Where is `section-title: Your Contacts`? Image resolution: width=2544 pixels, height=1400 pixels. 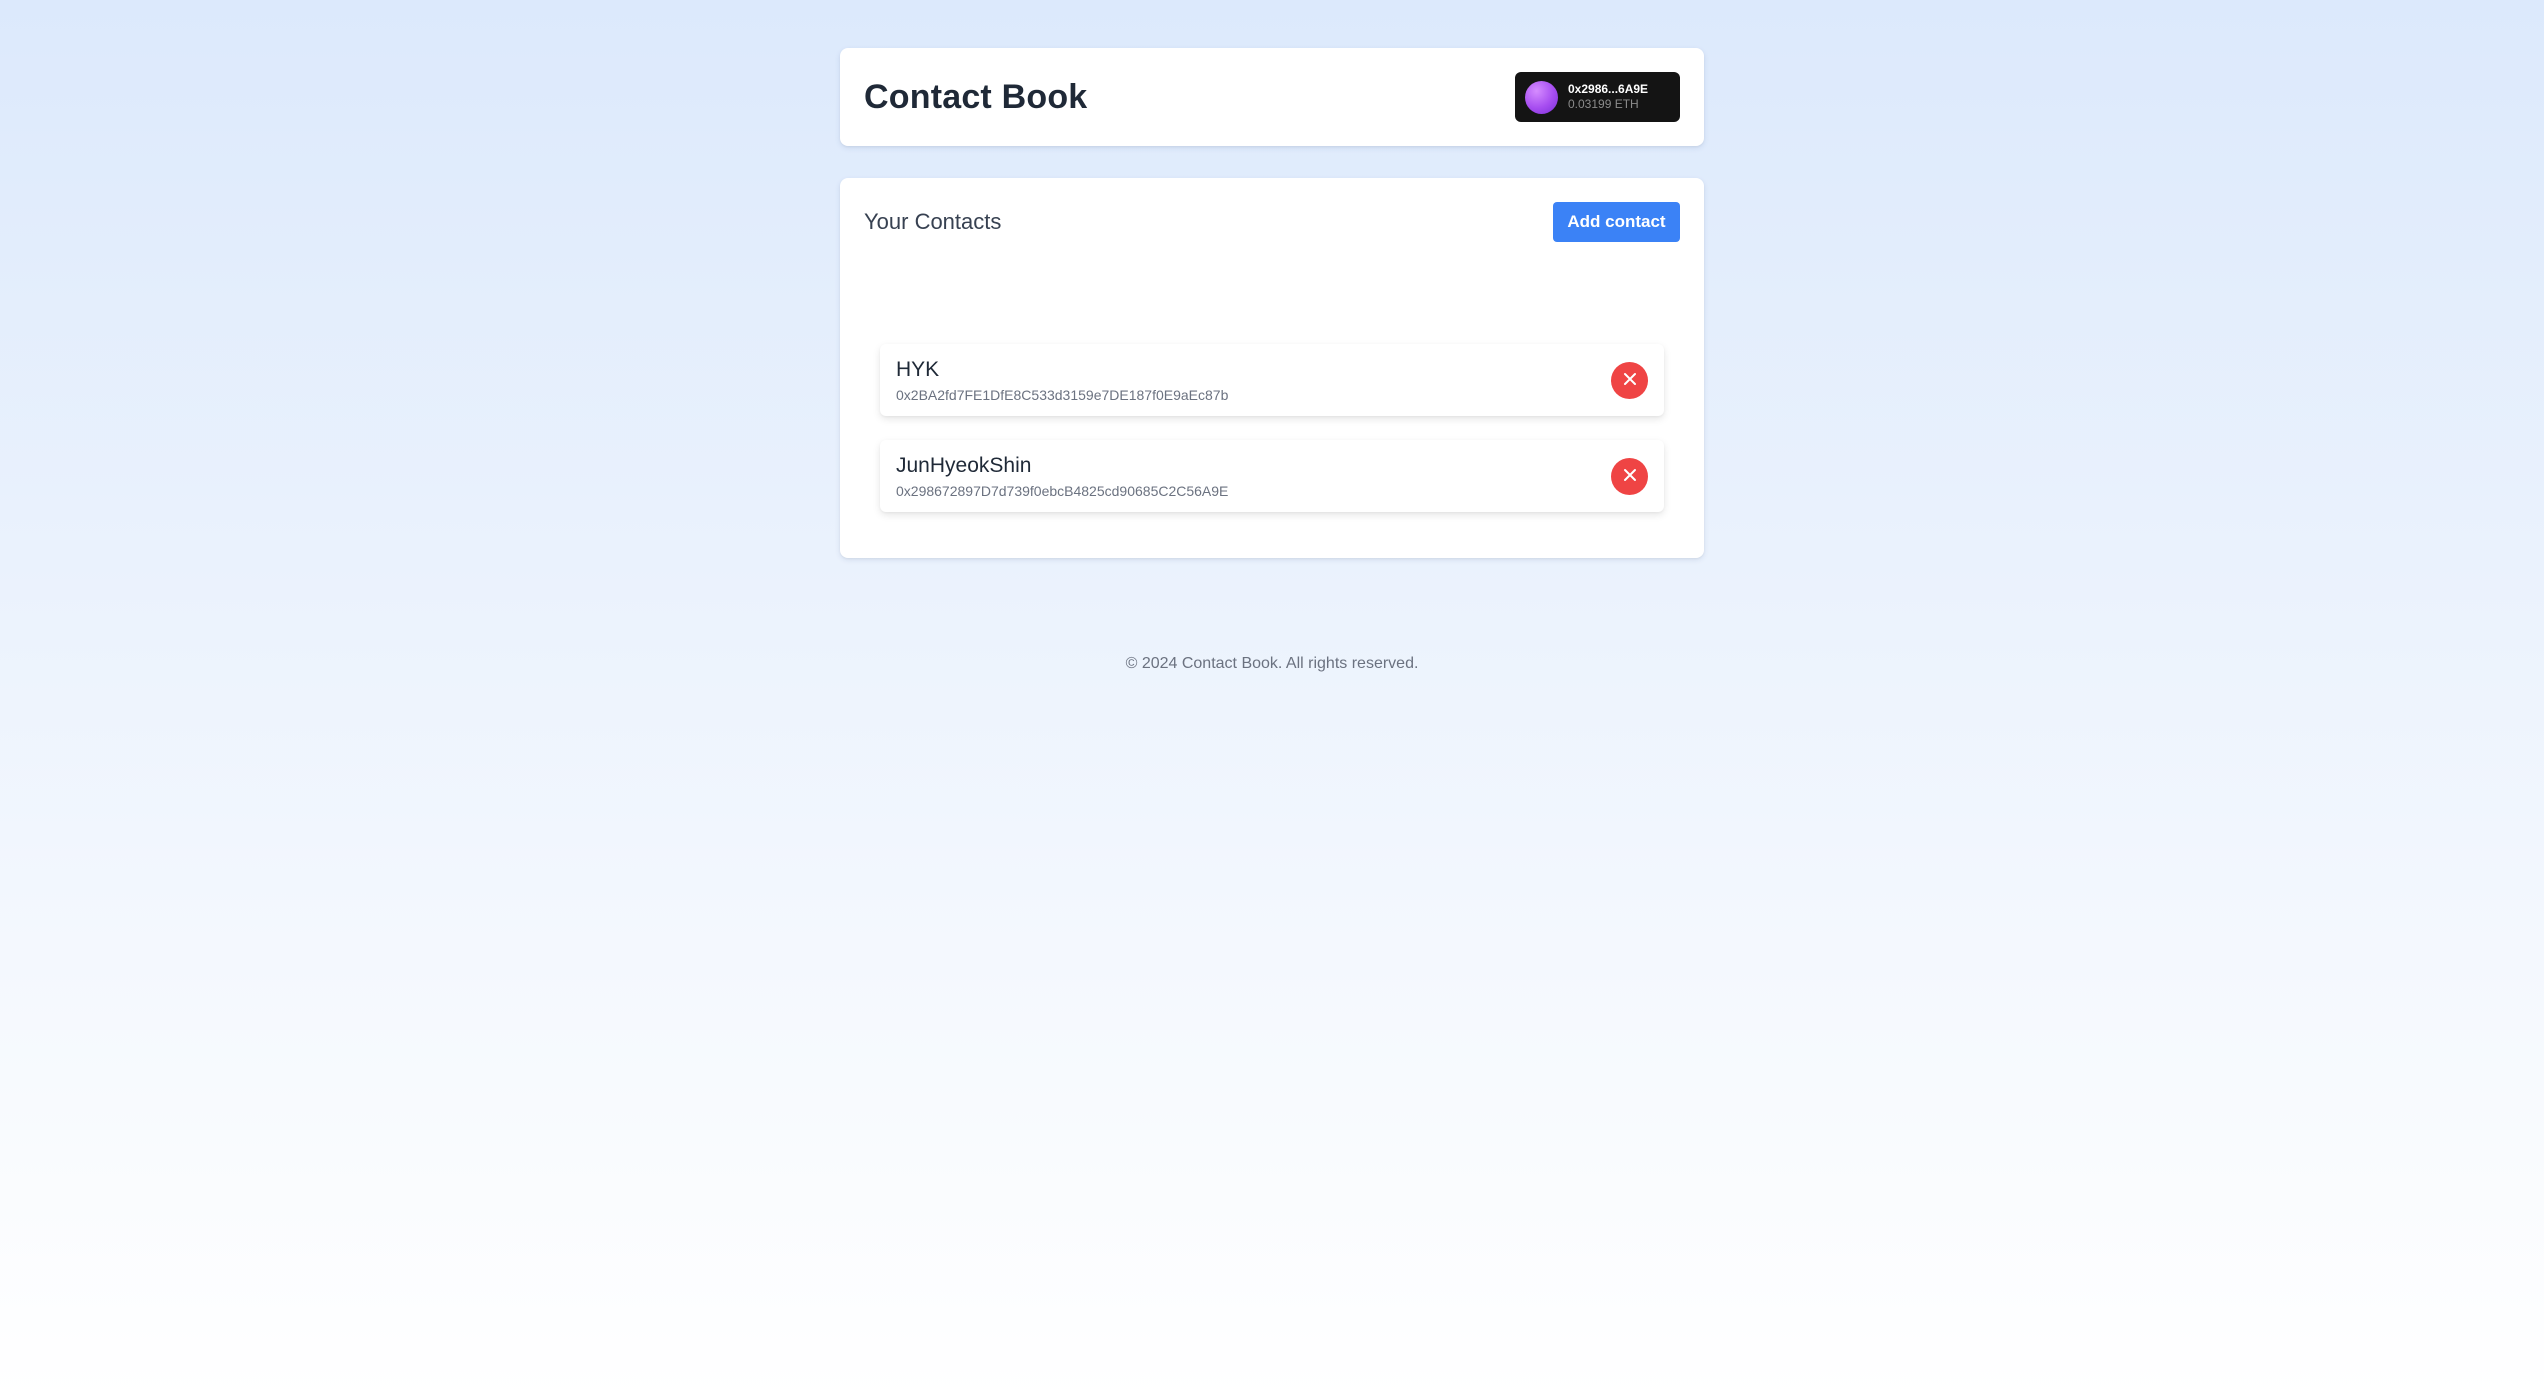
section-title: Your Contacts is located at coordinates (933, 221).